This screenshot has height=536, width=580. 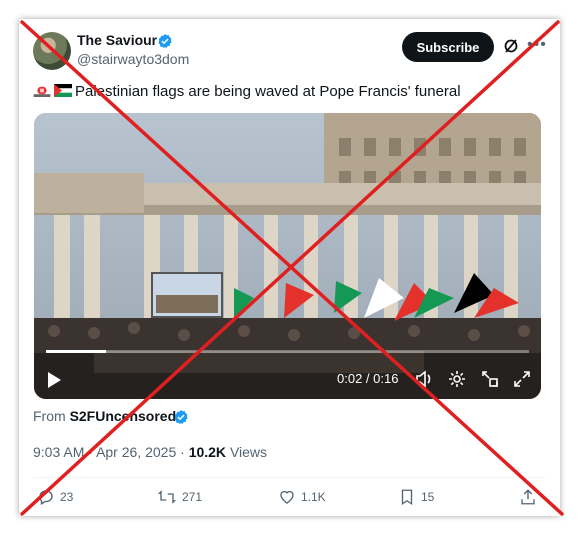 What do you see at coordinates (136, 452) in the screenshot?
I see `tweet-date: Apr 26, 2025` at bounding box center [136, 452].